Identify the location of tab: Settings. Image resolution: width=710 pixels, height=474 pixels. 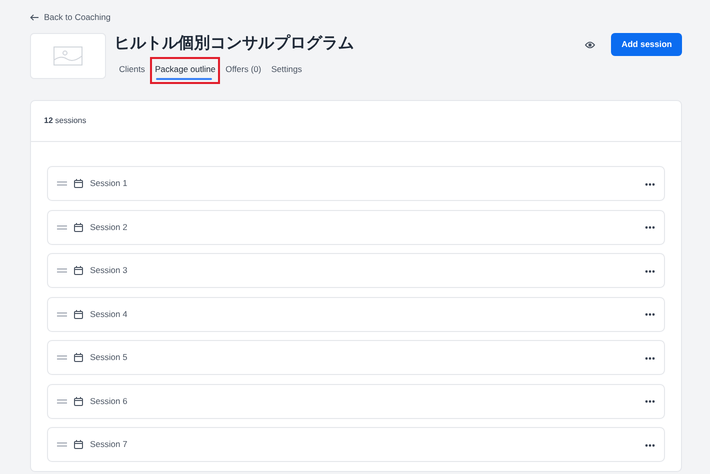
(286, 70).